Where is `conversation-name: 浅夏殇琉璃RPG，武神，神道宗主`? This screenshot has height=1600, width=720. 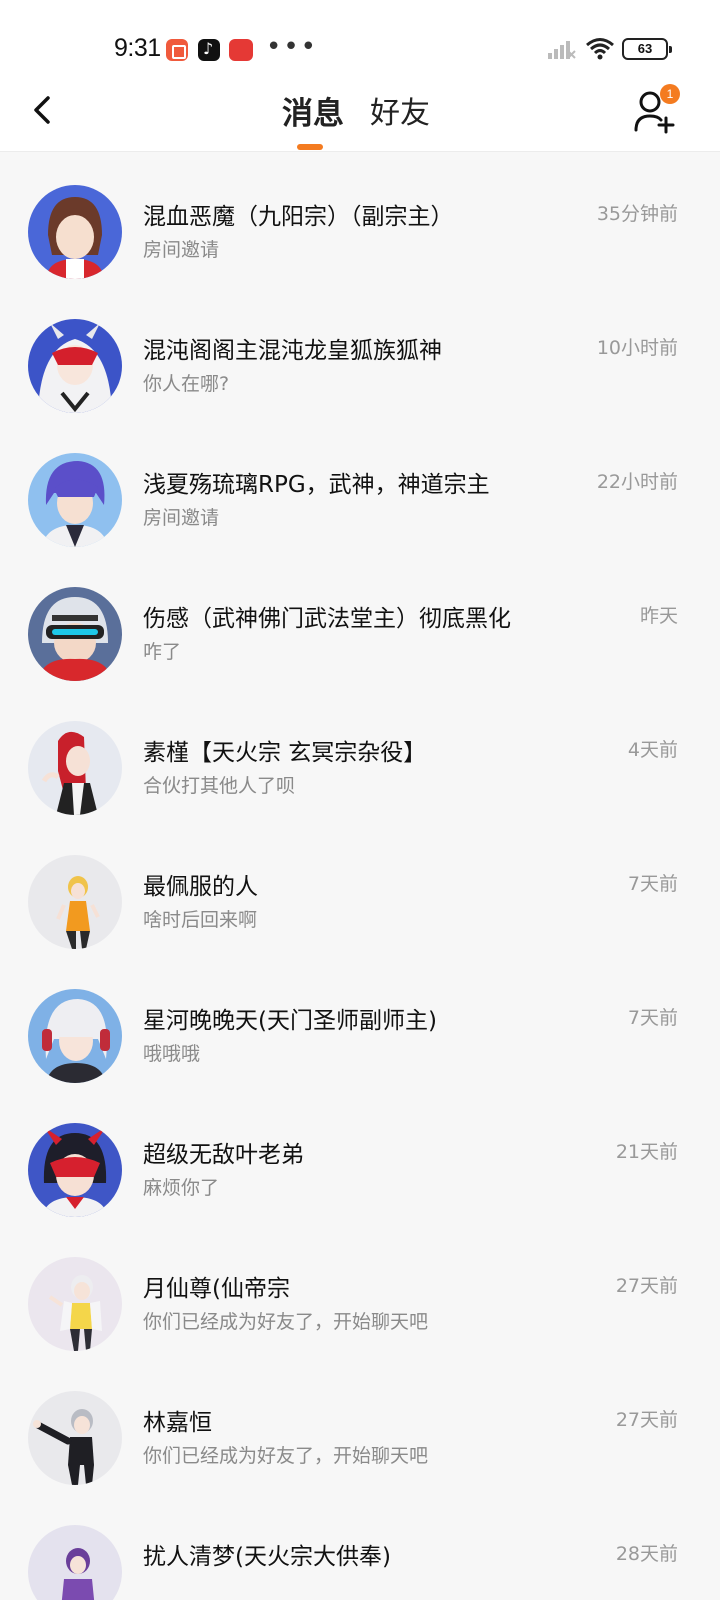 conversation-name: 浅夏殇琉璃RPG，武神，神道宗主 is located at coordinates (316, 485).